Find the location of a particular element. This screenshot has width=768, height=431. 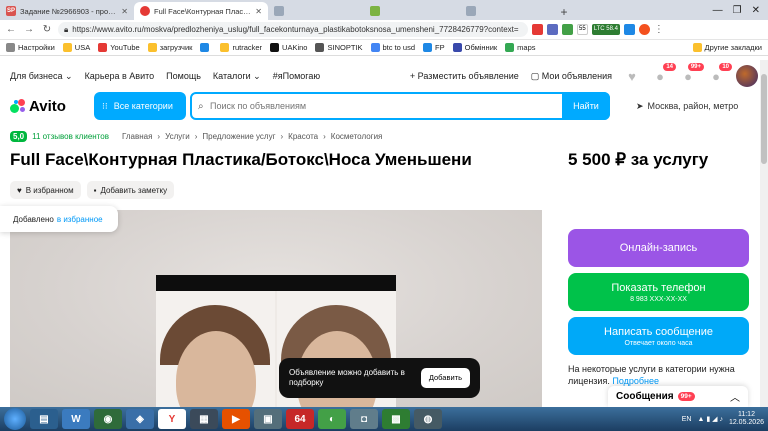

bookmark-item: btc to usd is located at coordinates (392, 47).